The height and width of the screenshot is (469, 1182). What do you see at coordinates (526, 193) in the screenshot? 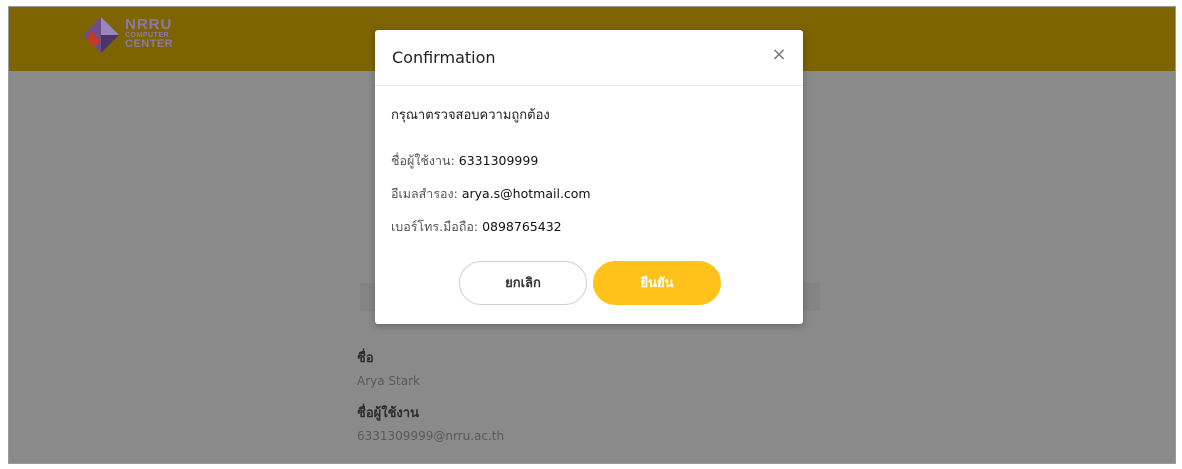
I see `field-email-value: arya.s@hotmail.com` at bounding box center [526, 193].